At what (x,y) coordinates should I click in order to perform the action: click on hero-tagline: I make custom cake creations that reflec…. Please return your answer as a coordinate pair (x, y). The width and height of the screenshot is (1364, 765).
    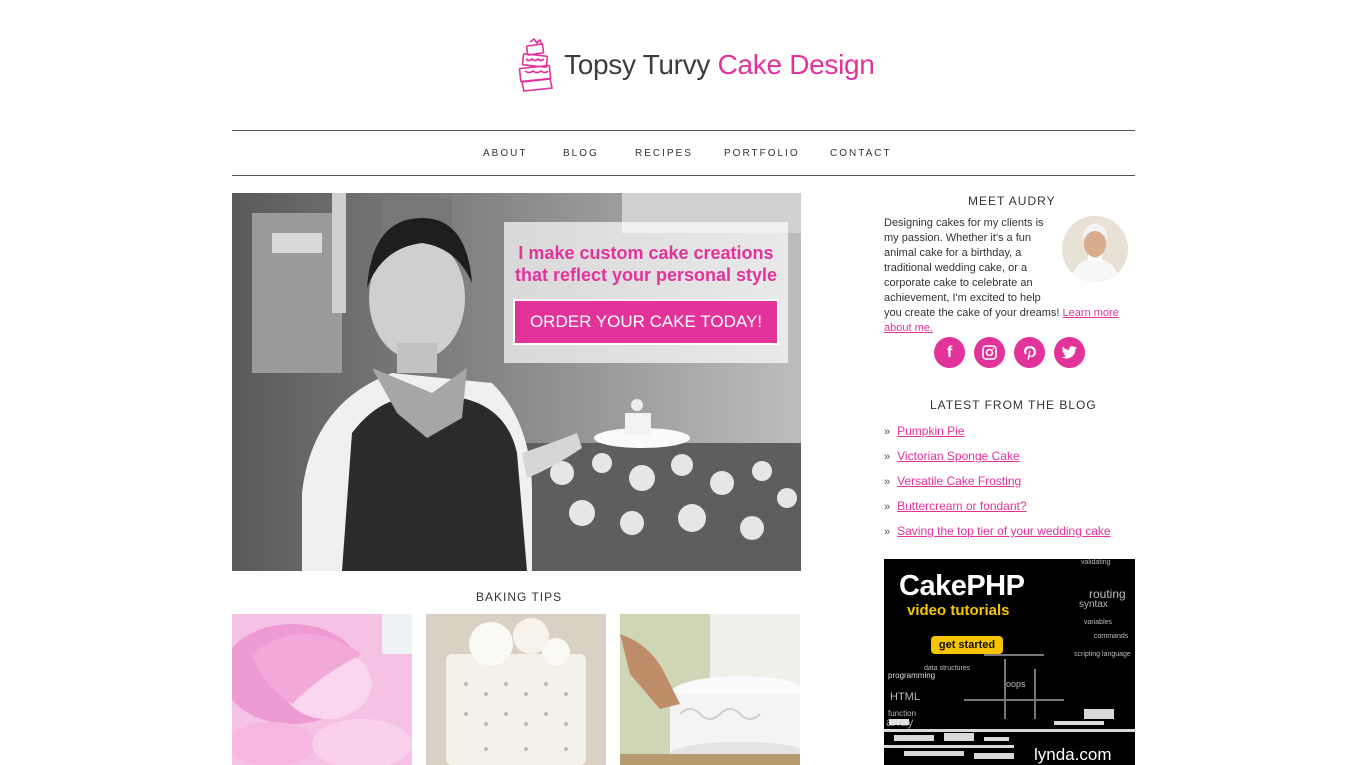
    Looking at the image, I should click on (646, 264).